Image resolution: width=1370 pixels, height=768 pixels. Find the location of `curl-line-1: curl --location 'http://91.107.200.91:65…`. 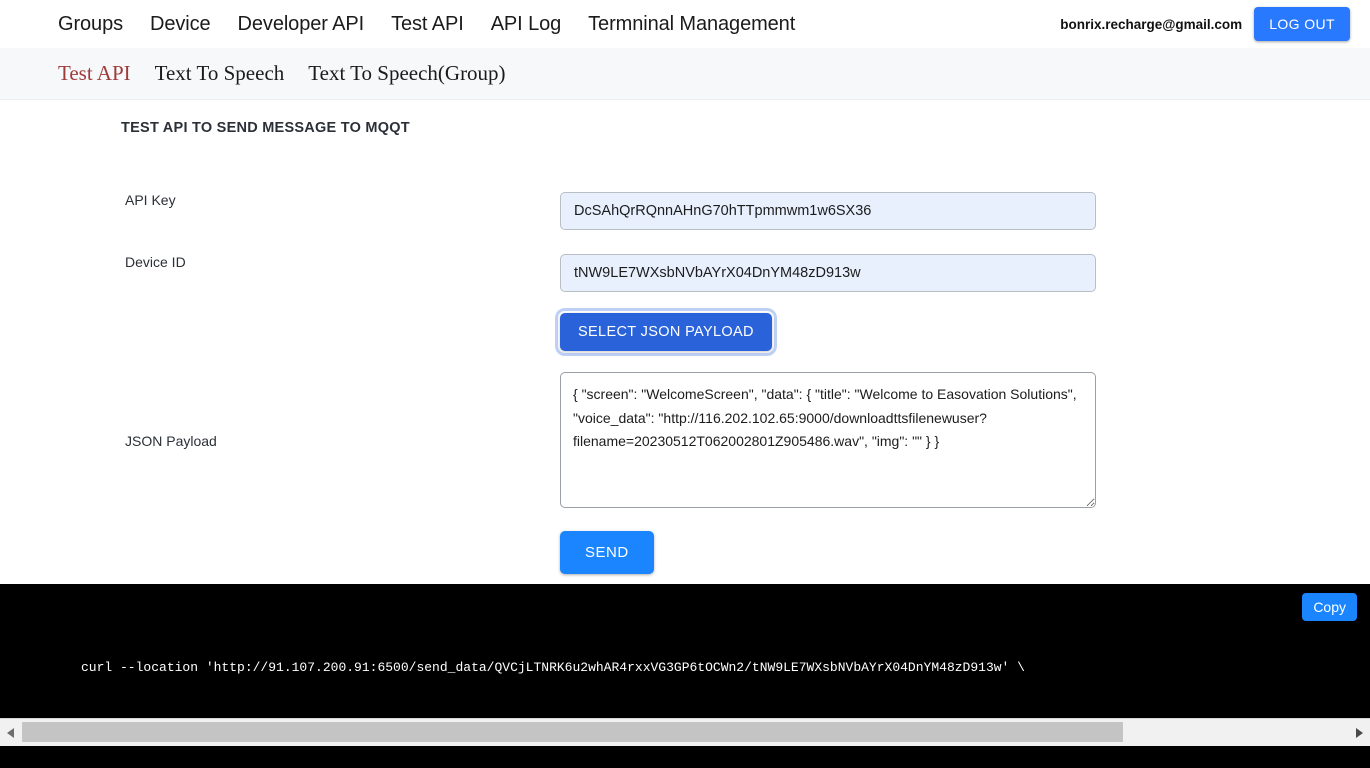

curl-line-1: curl --location 'http://91.107.200.91:65… is located at coordinates (553, 667).